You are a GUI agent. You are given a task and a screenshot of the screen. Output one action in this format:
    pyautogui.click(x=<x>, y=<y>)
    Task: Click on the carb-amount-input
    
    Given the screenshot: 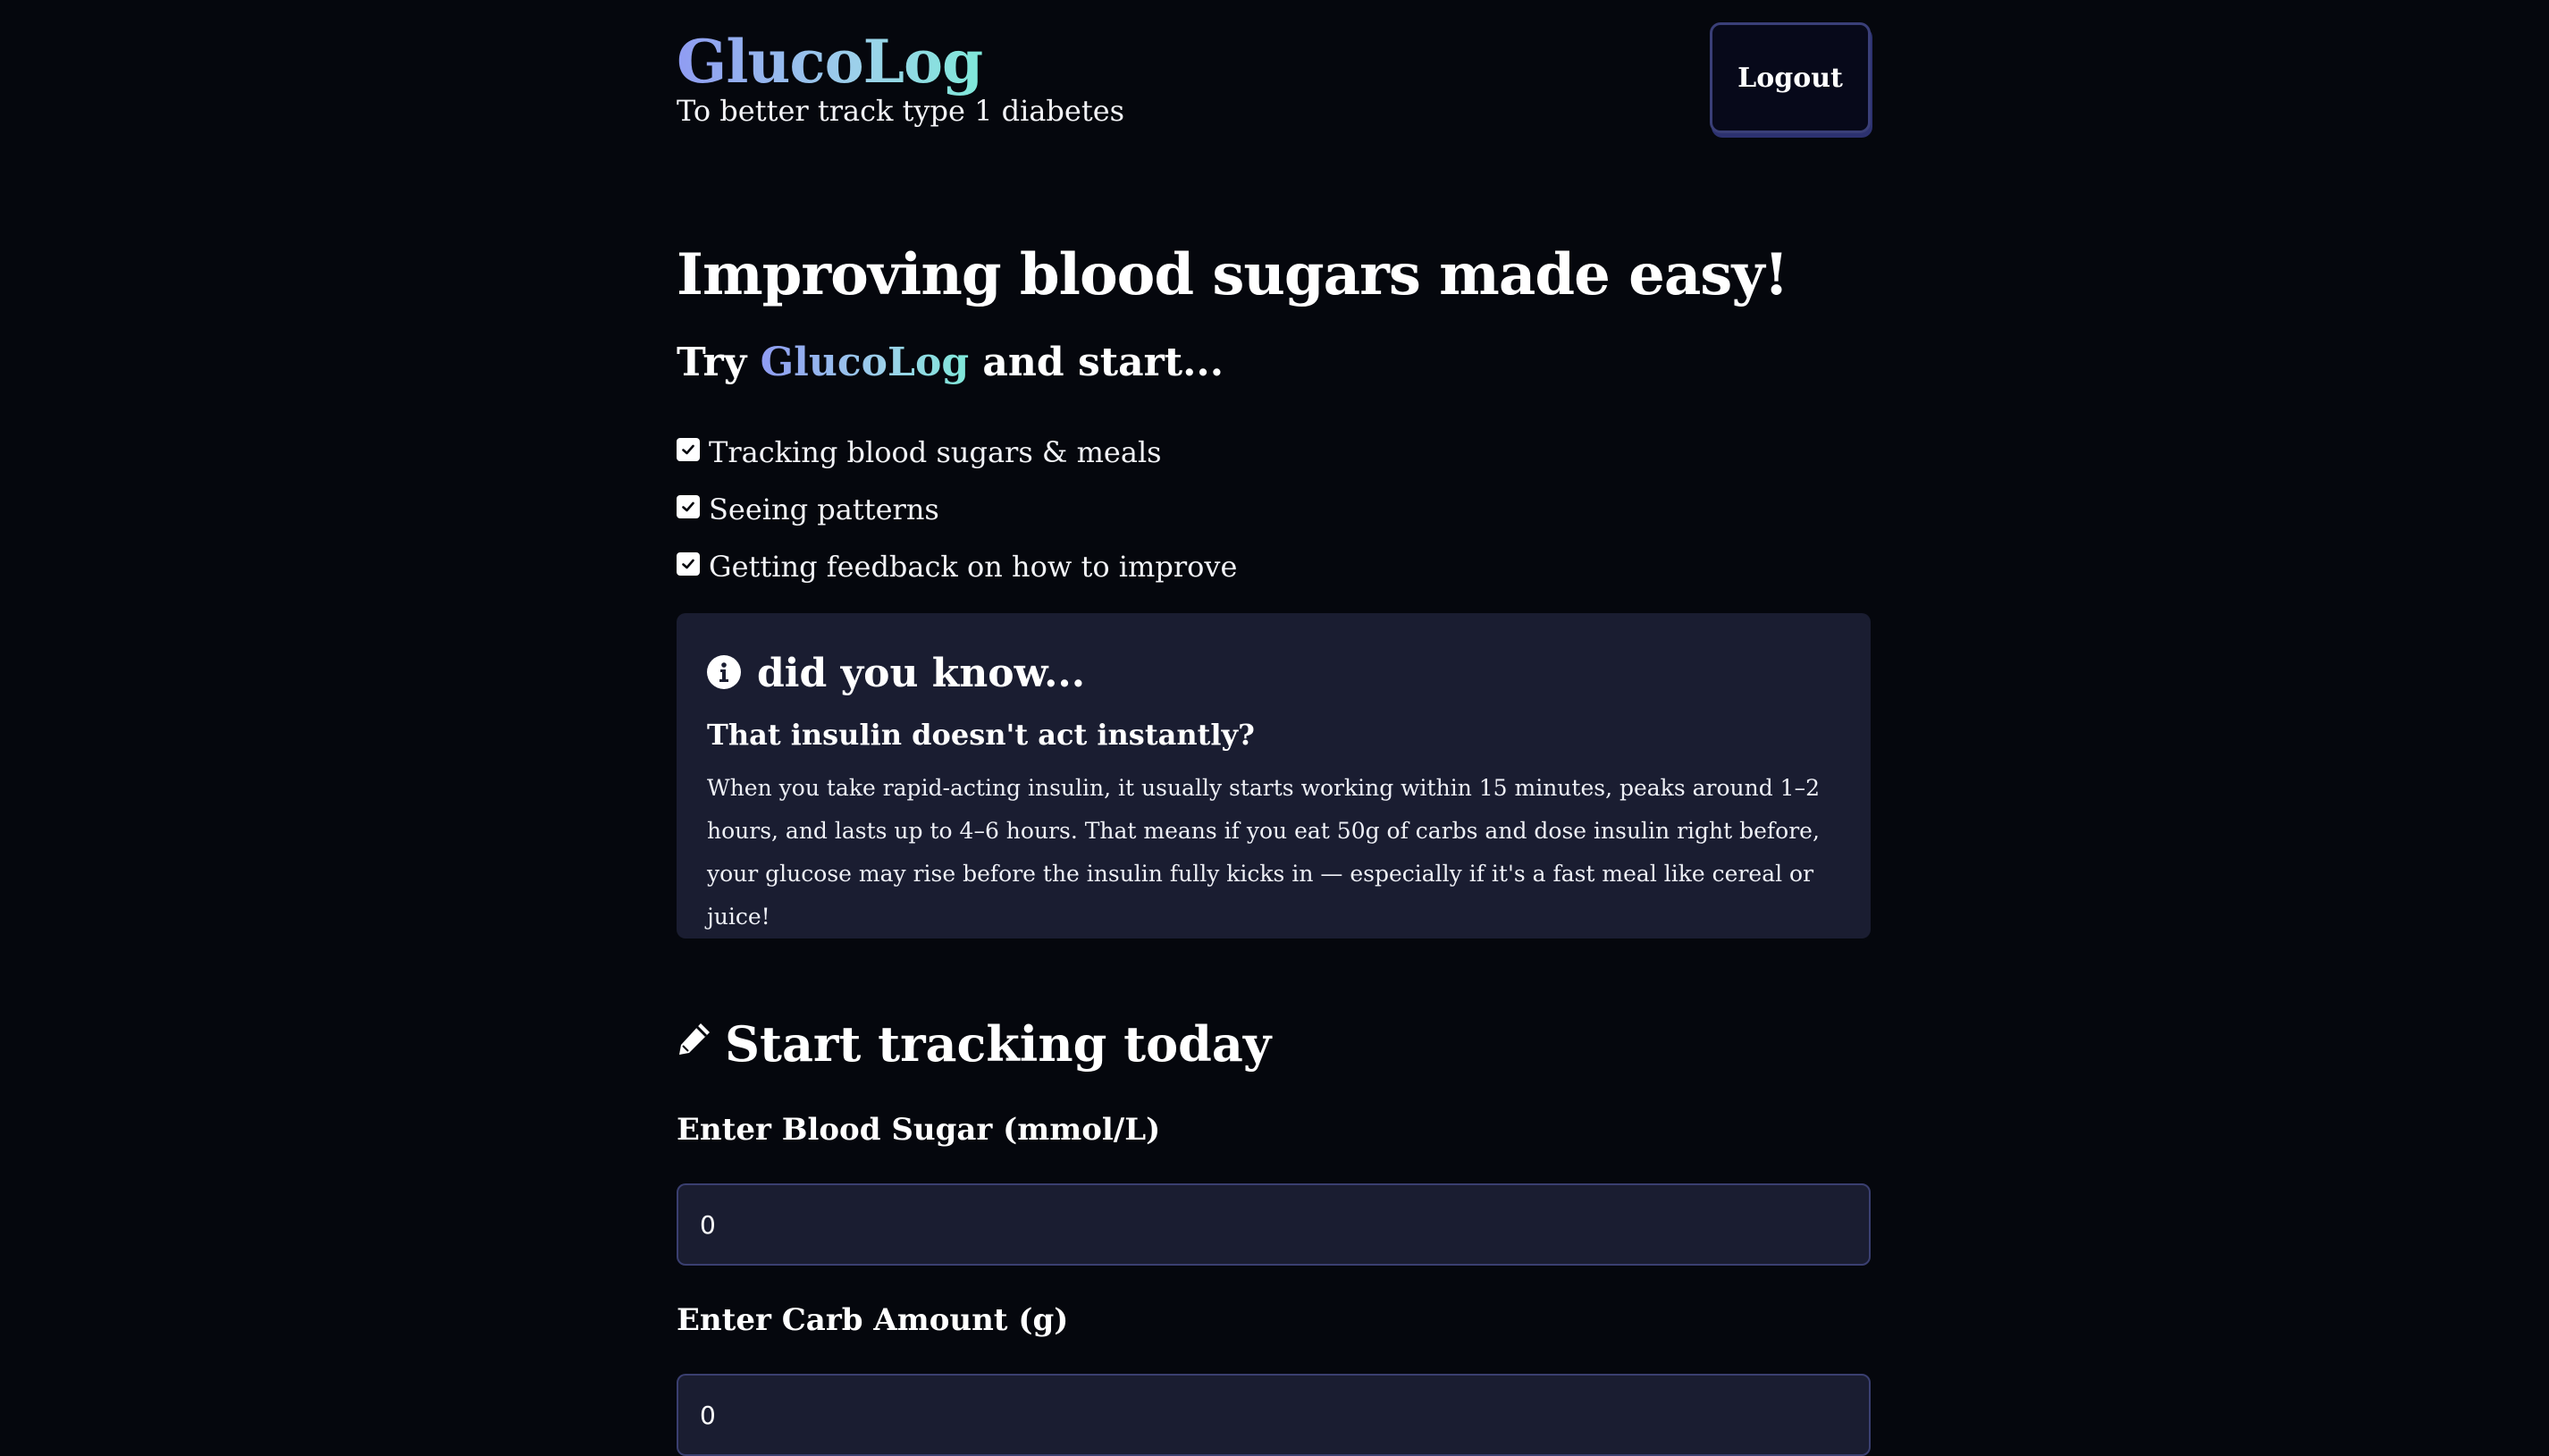 What is the action you would take?
    pyautogui.click(x=1274, y=1415)
    